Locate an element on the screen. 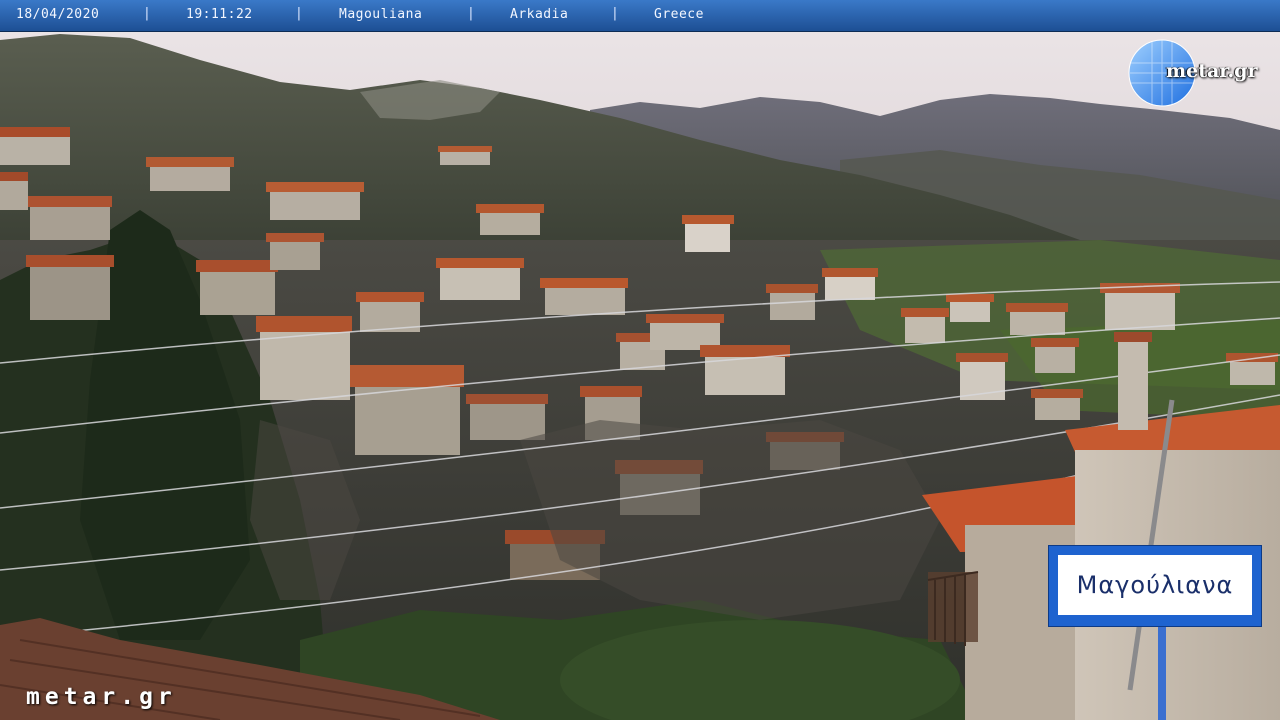 This screenshot has height=720, width=1280. village-sign: Μαγούλιανα is located at coordinates (1155, 586).